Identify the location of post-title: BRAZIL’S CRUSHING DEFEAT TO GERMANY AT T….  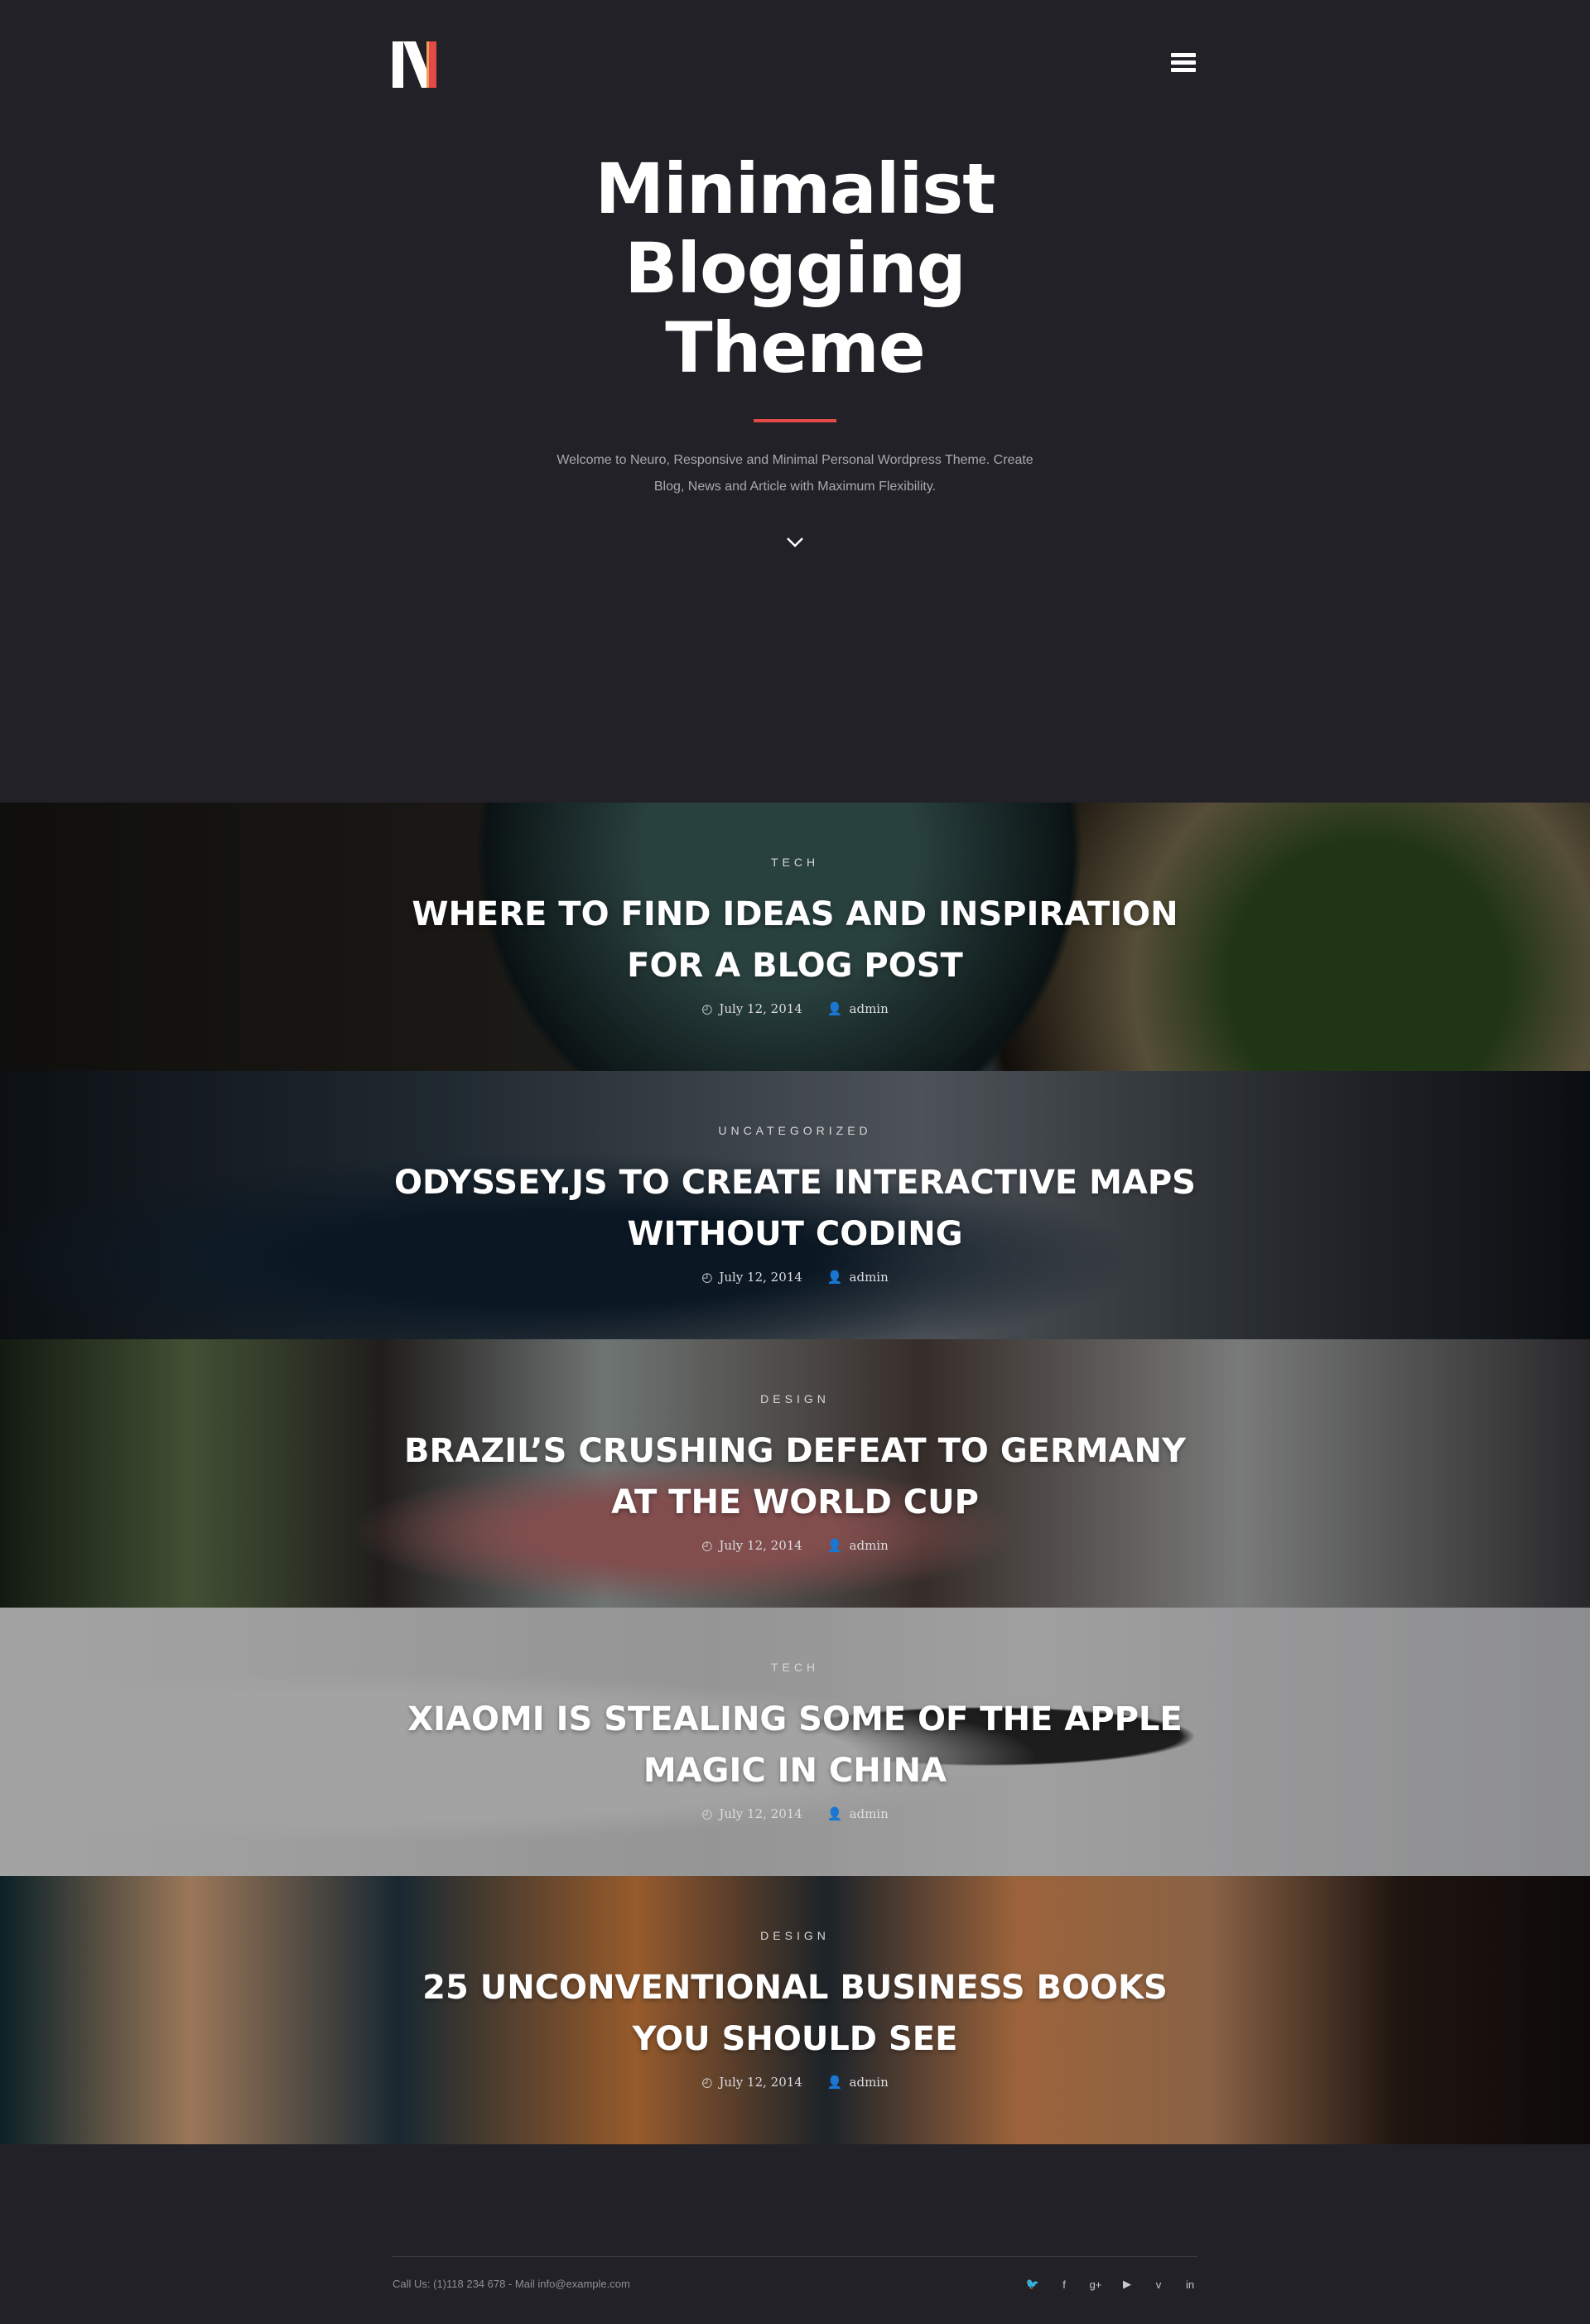
(795, 1477).